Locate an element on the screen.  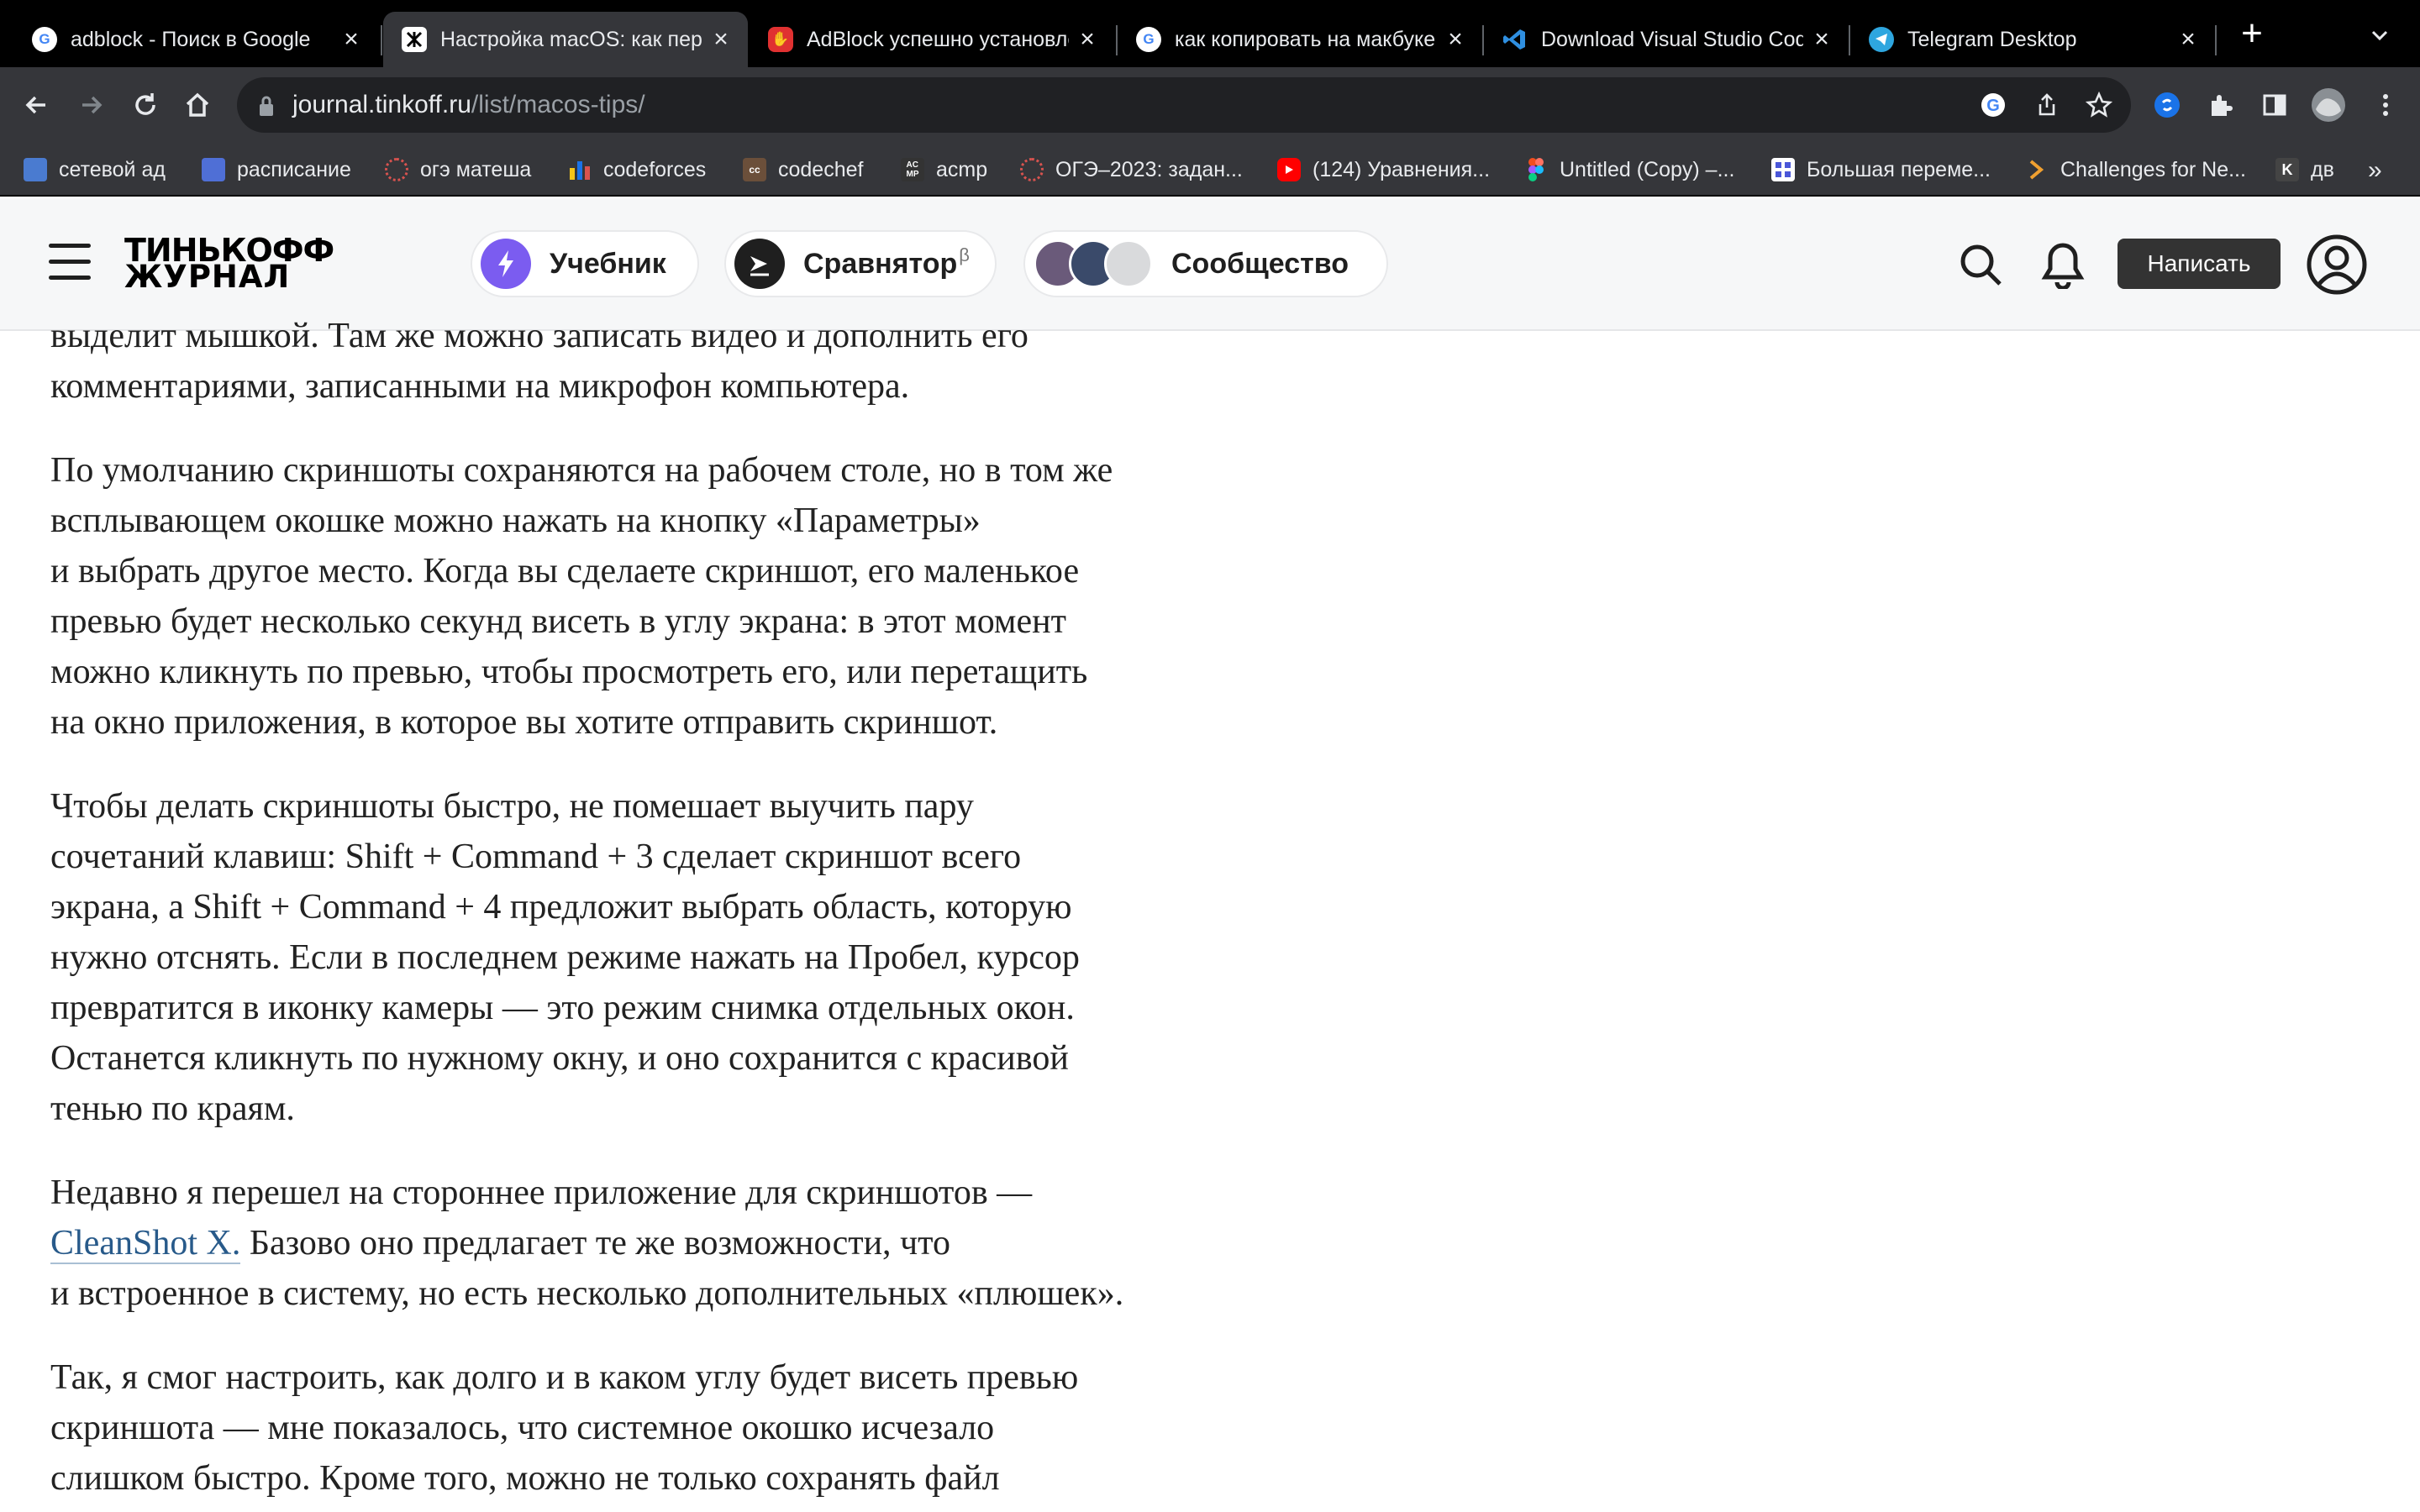
nav-label: Сообщество is located at coordinates (1260, 263).